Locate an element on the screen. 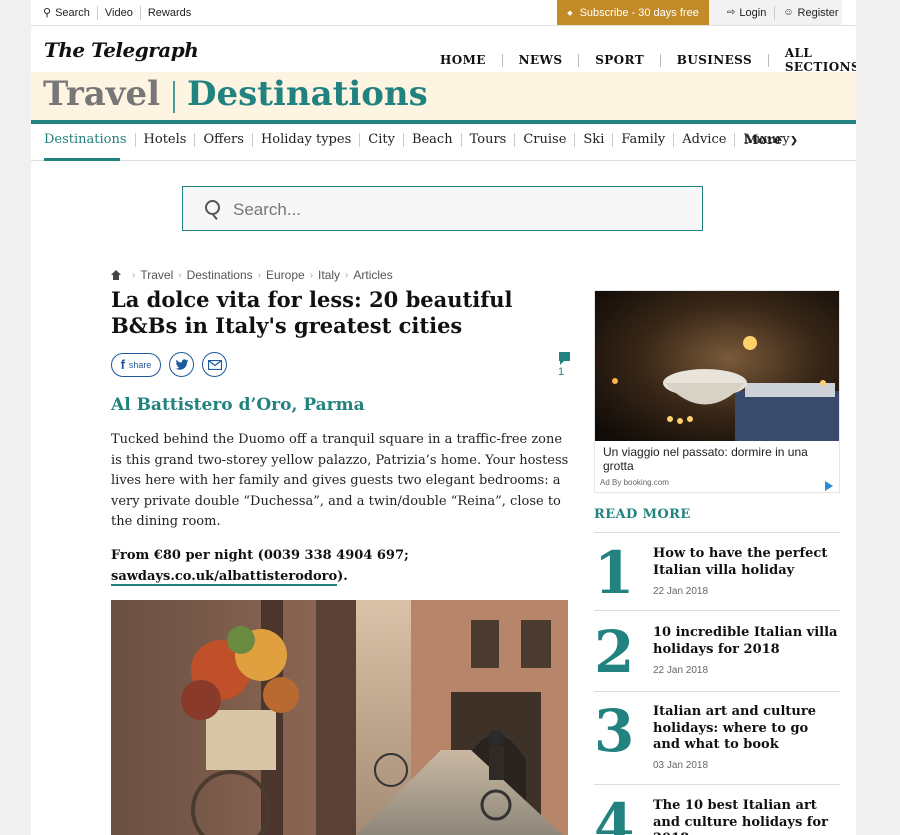 The image size is (900, 835). subnav-tours: Tours is located at coordinates (487, 140).